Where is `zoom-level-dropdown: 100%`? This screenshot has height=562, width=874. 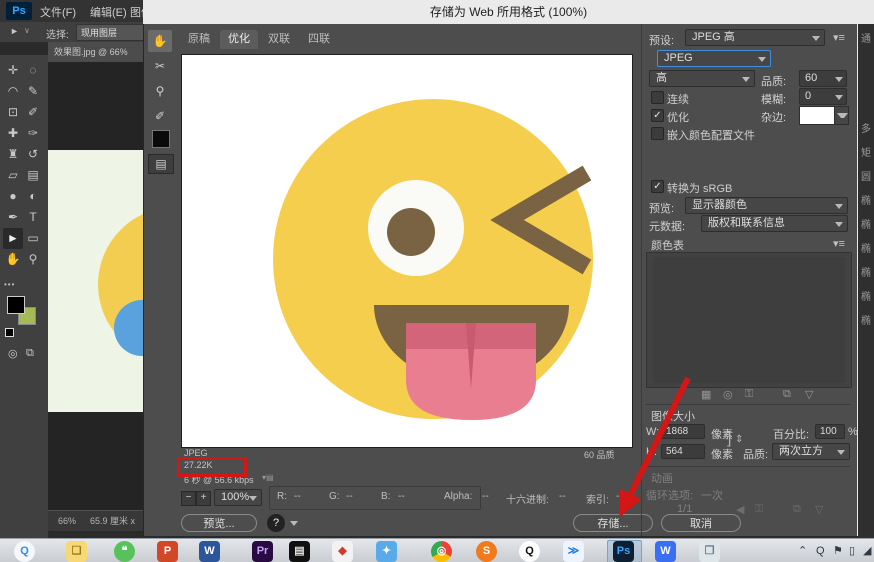 zoom-level-dropdown: 100% is located at coordinates (238, 497).